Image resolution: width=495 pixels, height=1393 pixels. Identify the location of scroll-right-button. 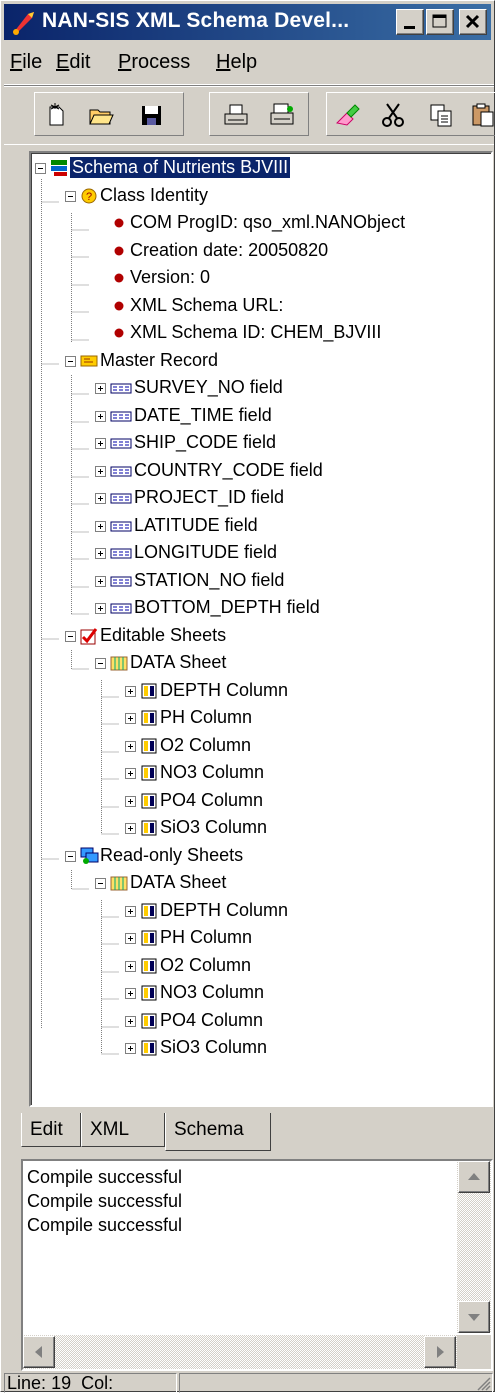
(440, 1352).